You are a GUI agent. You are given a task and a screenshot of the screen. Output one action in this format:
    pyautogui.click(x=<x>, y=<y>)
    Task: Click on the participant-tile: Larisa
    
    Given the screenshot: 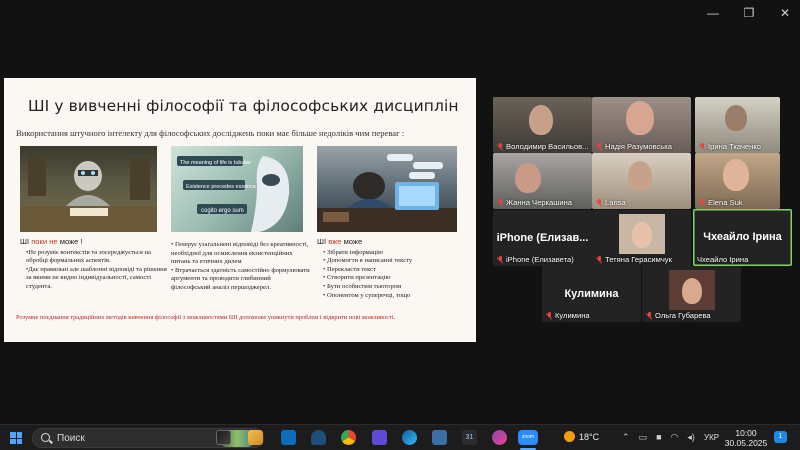 What is the action you would take?
    pyautogui.click(x=641, y=181)
    